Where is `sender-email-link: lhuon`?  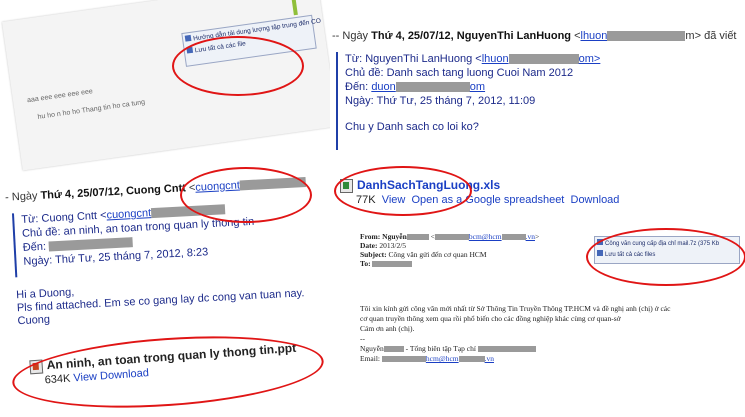
sender-email-link: lhuon is located at coordinates (633, 36).